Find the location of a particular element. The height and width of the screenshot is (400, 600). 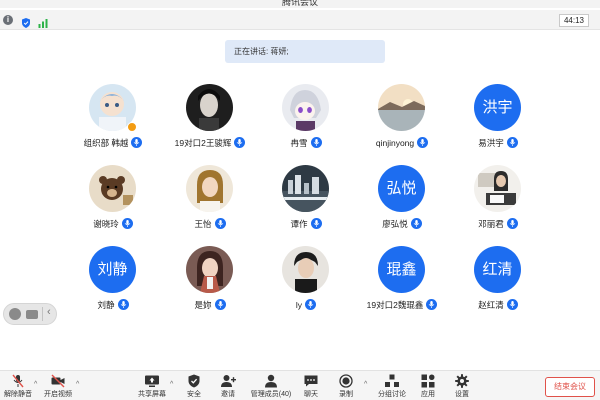

participant-tile: 谢晓玲 is located at coordinates (113, 200).